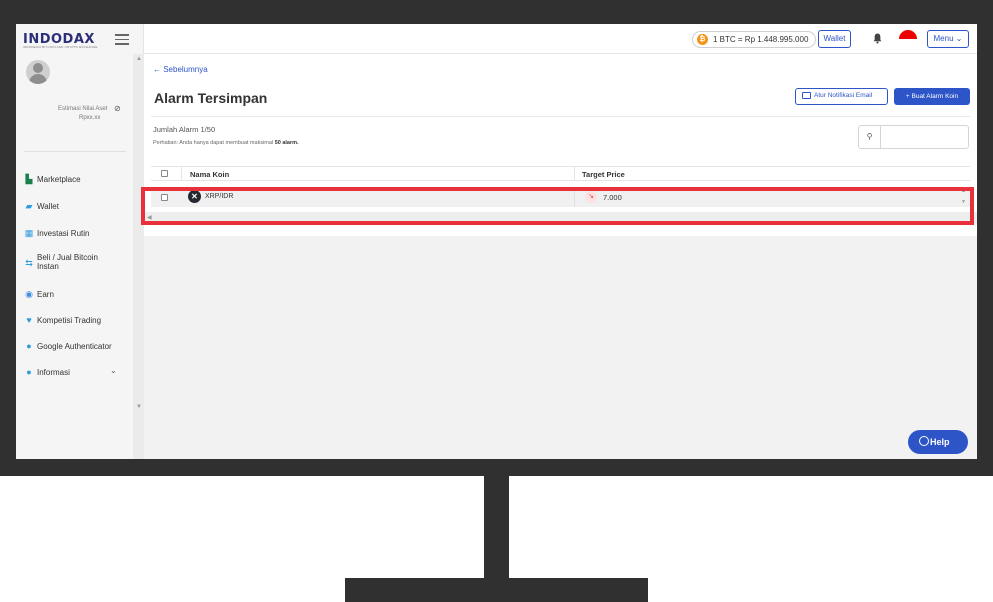  Describe the element at coordinates (67, 262) in the screenshot. I see `sidebar-item-label: Beli / Jual Bitcoin Instan` at that location.